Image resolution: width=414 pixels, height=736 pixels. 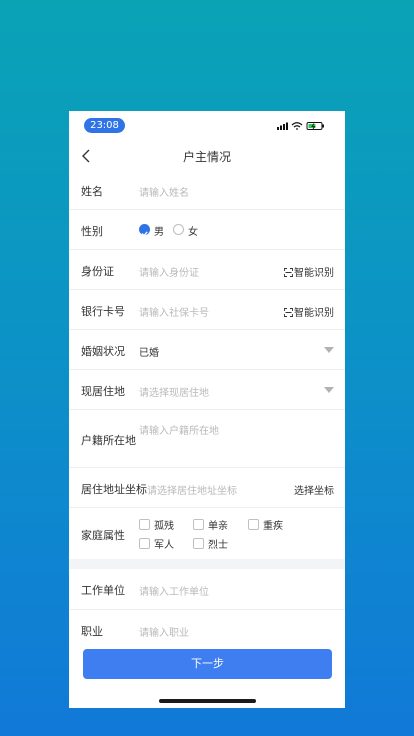 What do you see at coordinates (297, 126) in the screenshot?
I see `wifi-icon` at bounding box center [297, 126].